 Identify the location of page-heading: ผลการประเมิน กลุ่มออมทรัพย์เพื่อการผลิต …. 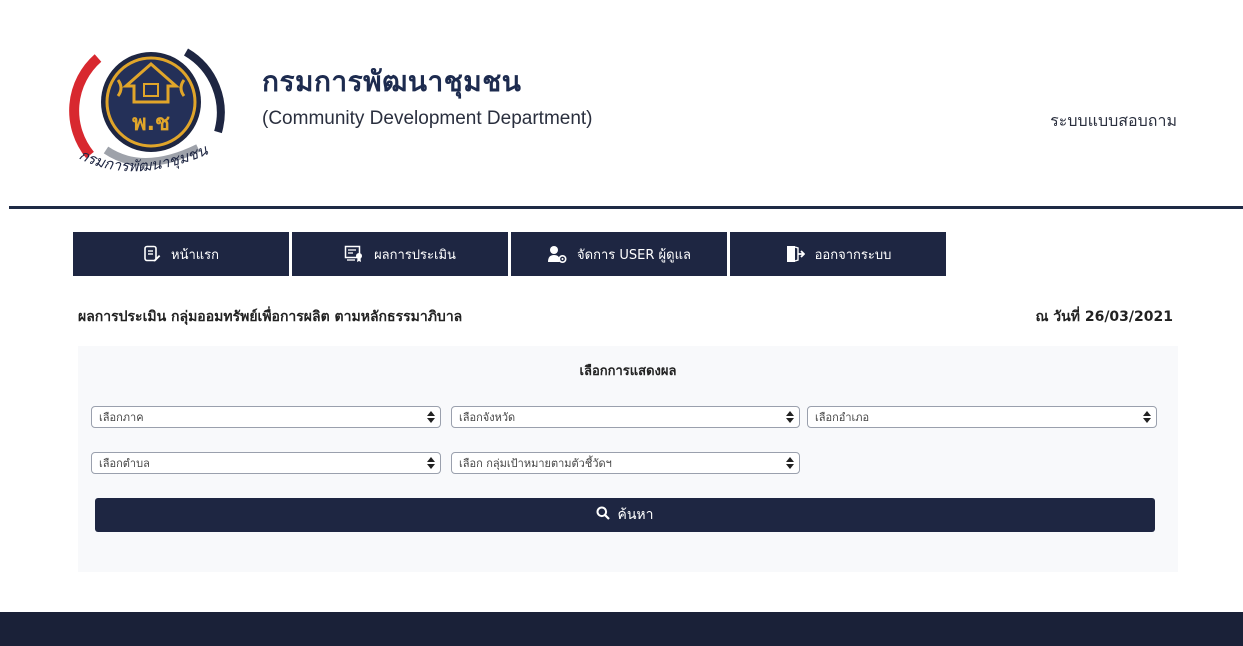
(270, 317).